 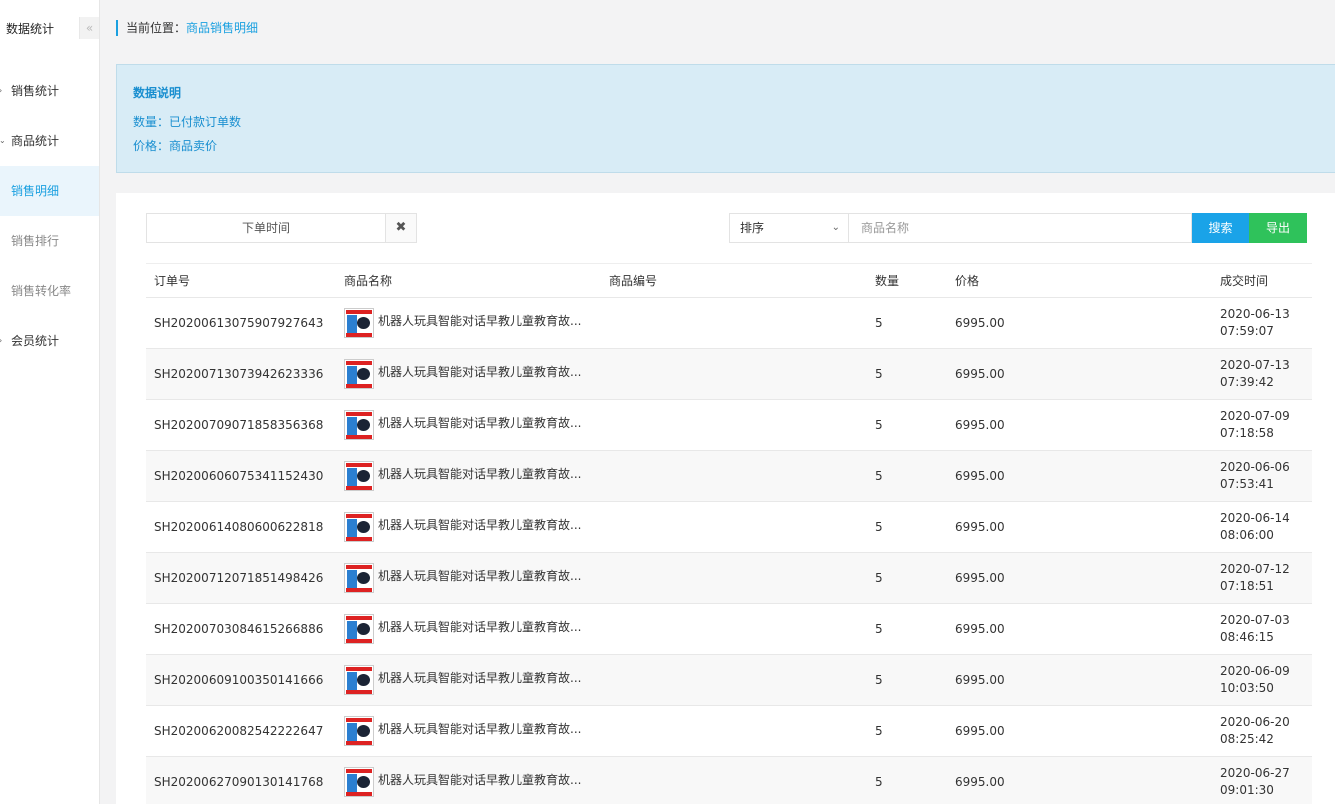 I want to click on sidebar-item-sales-ranking: 销售排行, so click(x=49, y=241).